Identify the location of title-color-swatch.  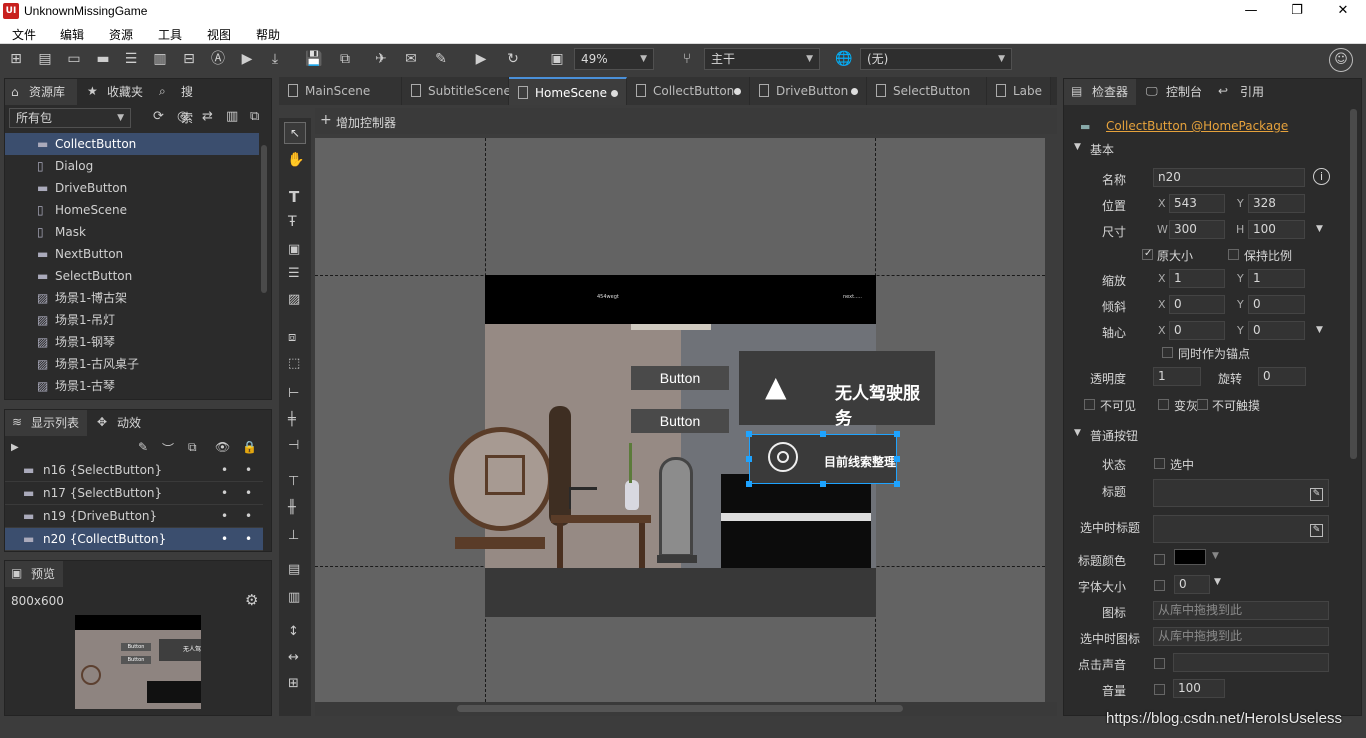
(1190, 557).